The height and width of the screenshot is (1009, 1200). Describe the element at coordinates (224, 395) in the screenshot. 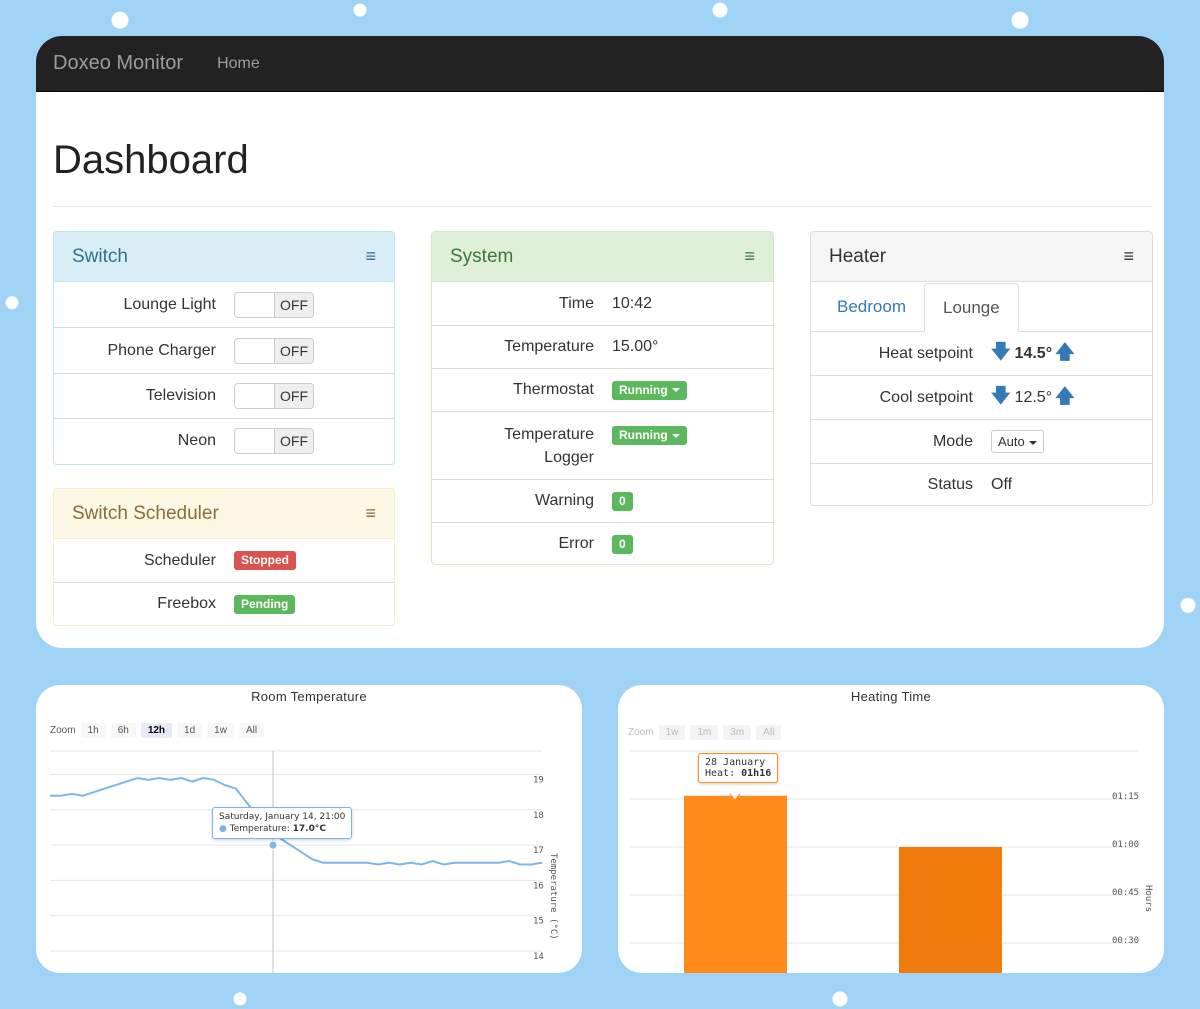

I see `switch-row: Television OFF` at that location.